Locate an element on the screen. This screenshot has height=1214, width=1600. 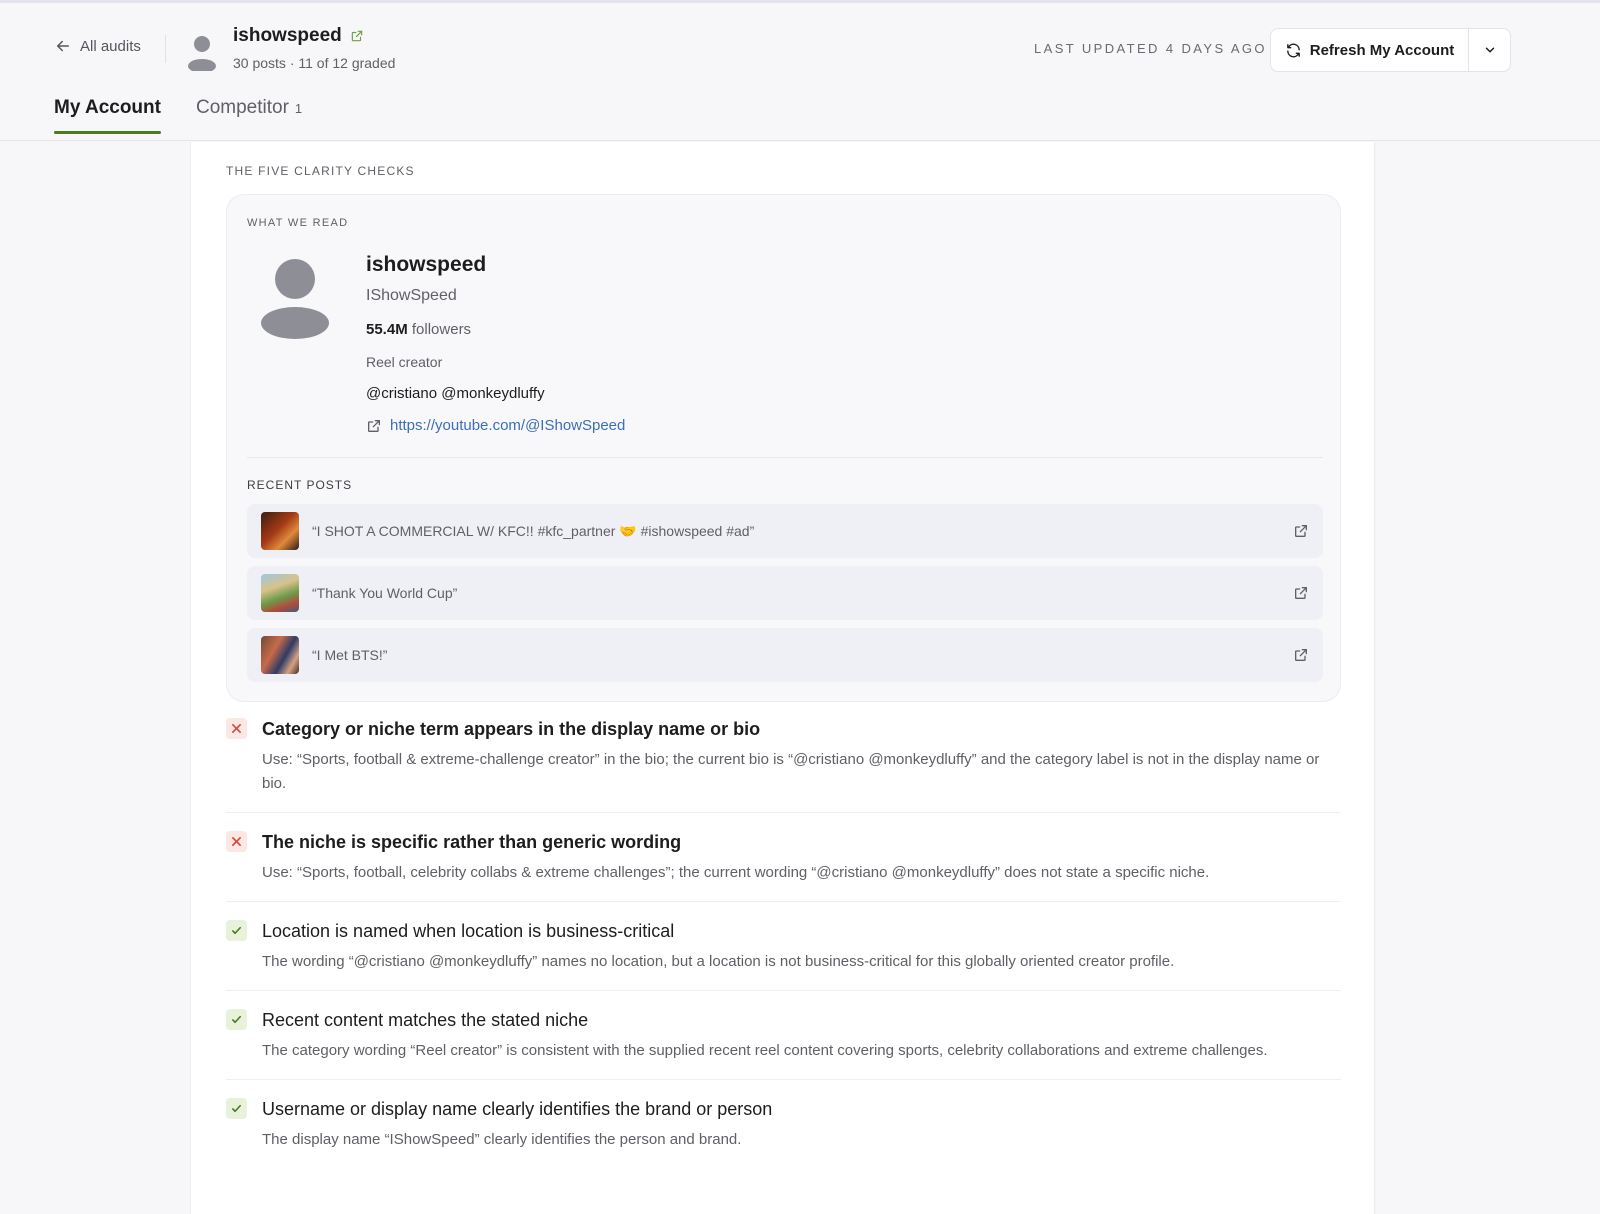
recent-posts-title: RECENT POSTS is located at coordinates (300, 485).